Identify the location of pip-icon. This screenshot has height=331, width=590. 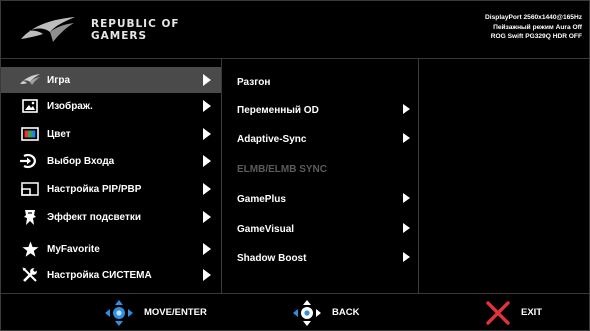
(30, 189).